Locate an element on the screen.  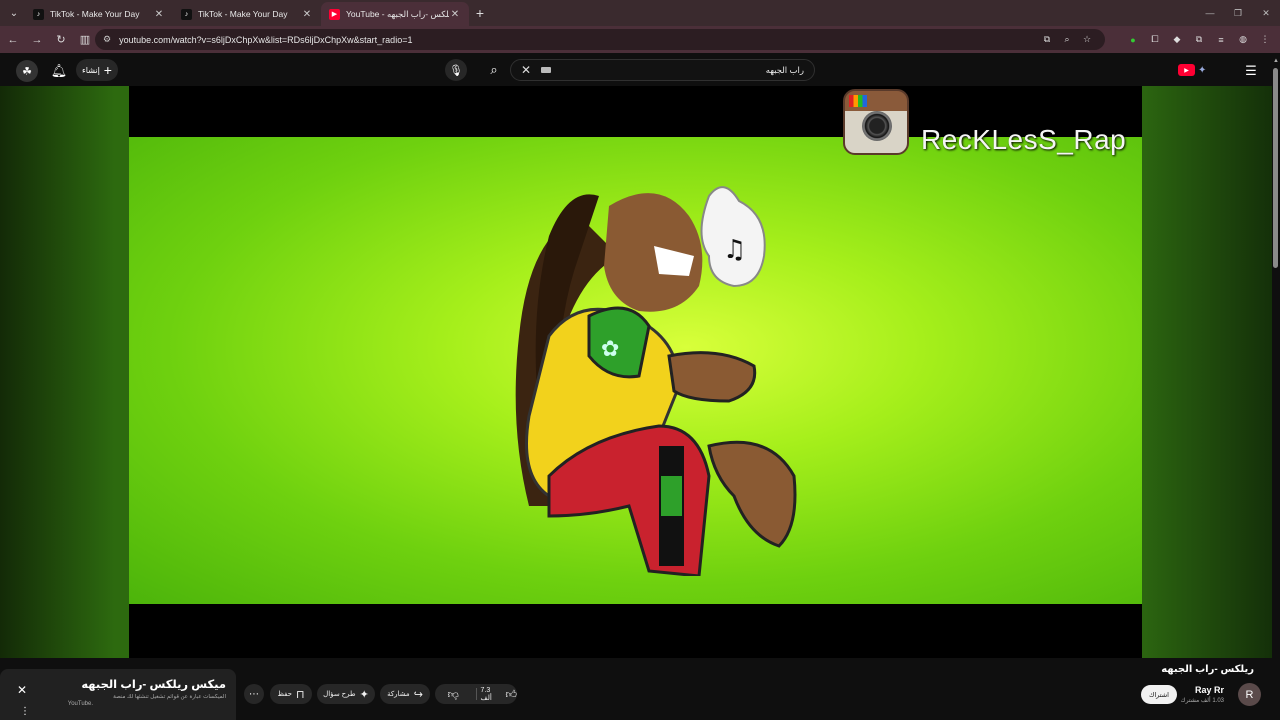
omnibox-actions: ⧉ ⌕ ☆ is located at coordinates (1067, 39).